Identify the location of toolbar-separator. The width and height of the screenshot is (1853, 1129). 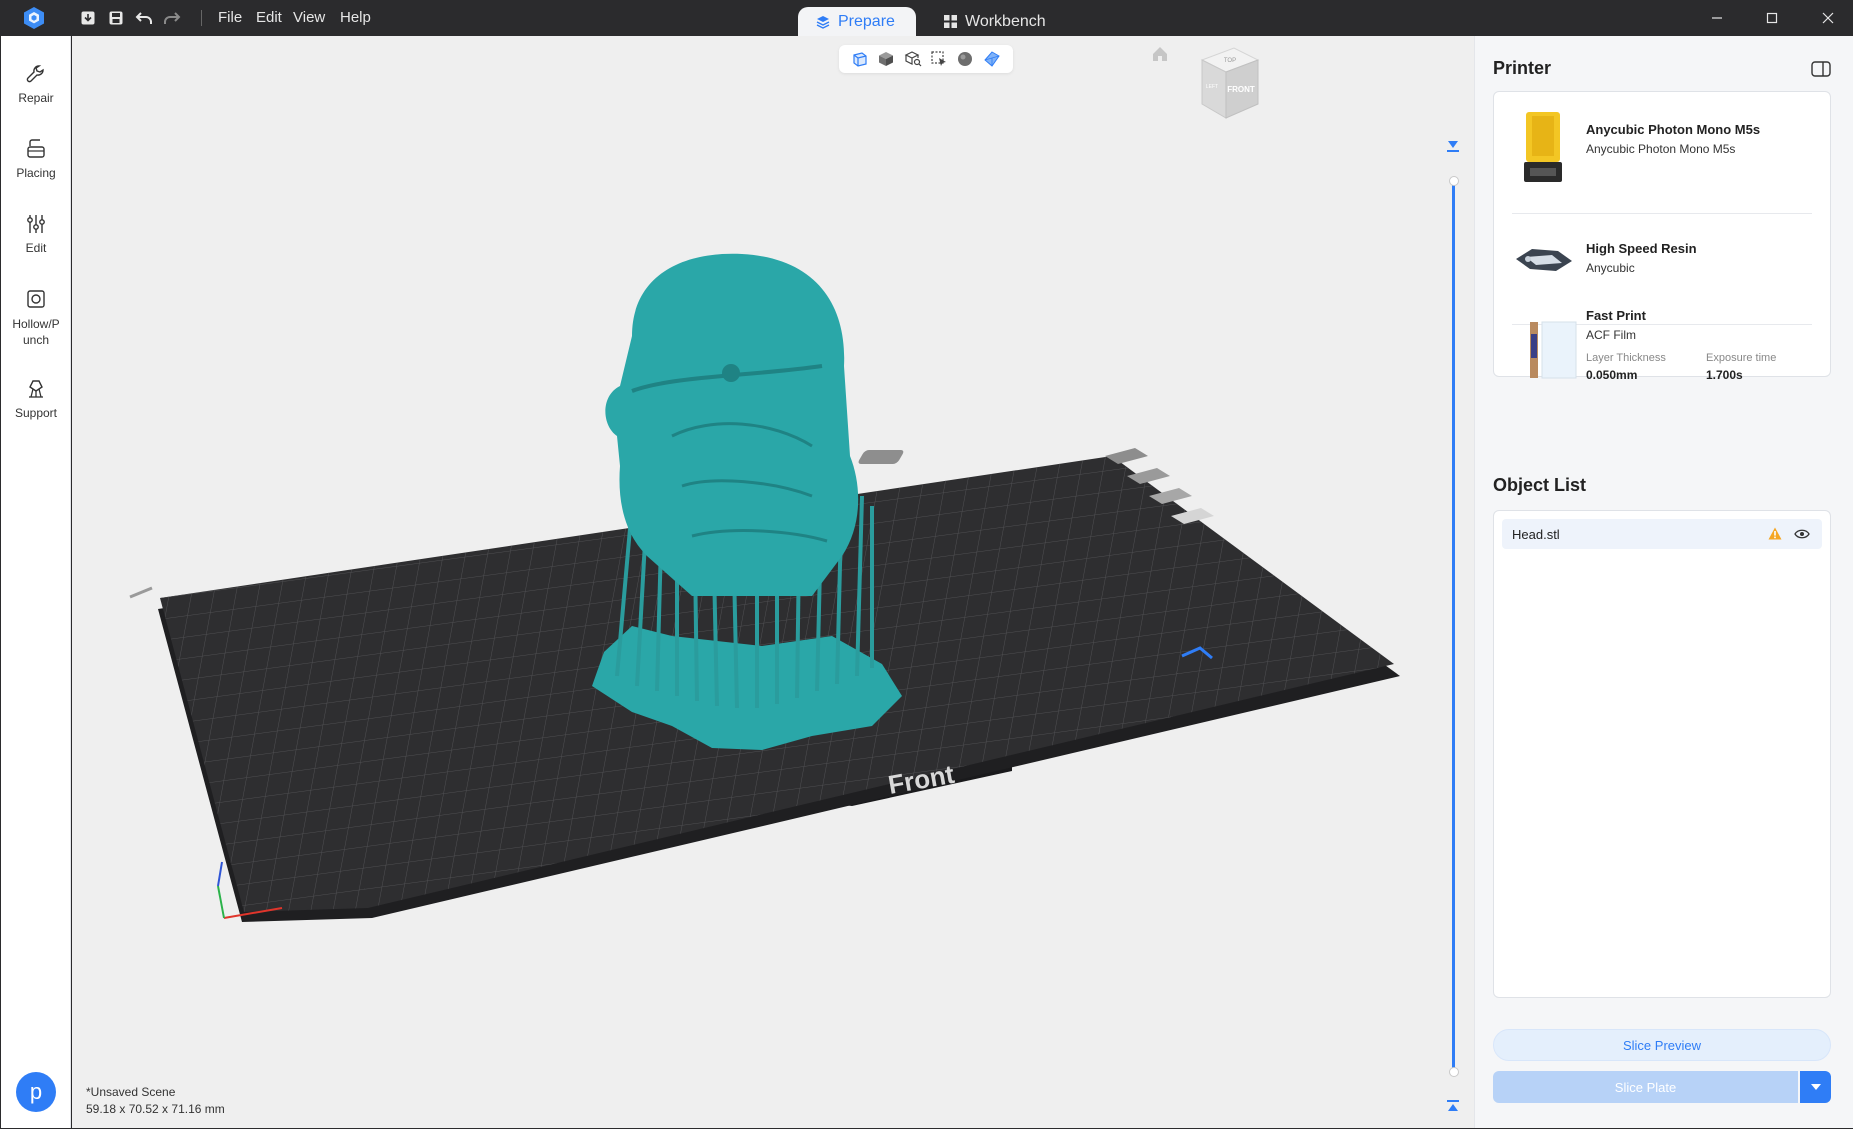
(201, 18).